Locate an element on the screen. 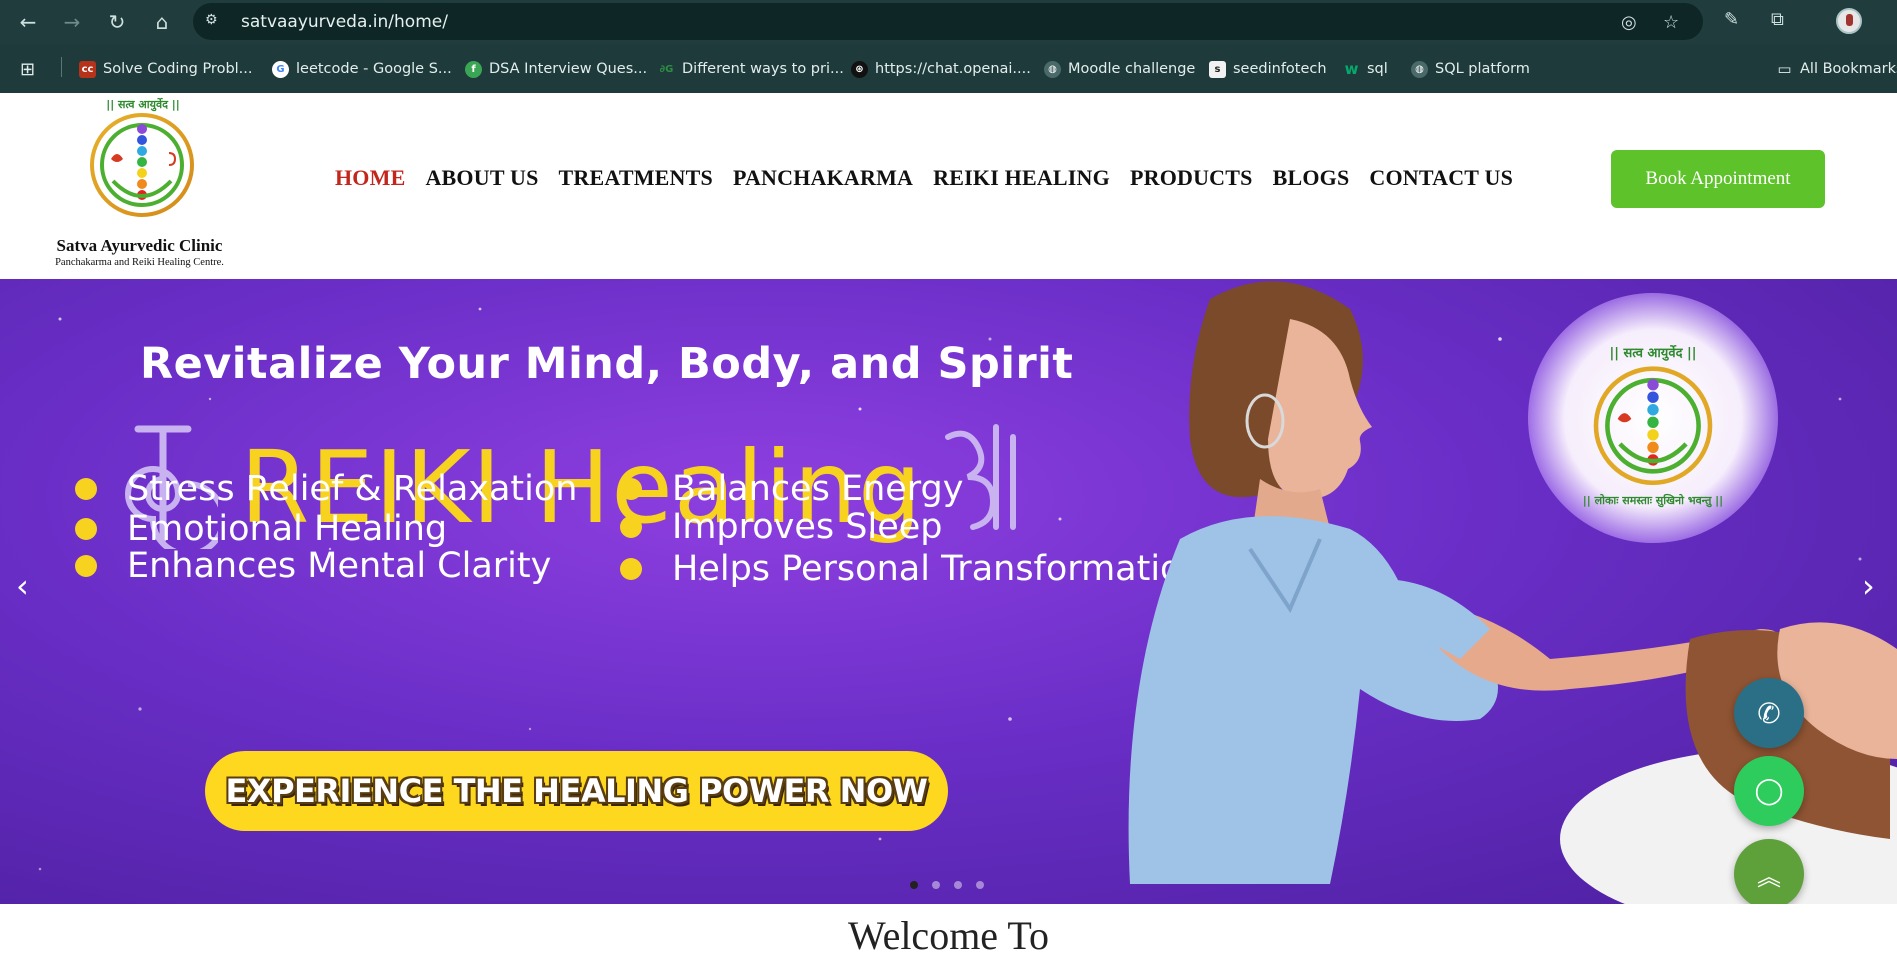  all-bookmarks: ▭ All Bookmarks is located at coordinates (1836, 69).